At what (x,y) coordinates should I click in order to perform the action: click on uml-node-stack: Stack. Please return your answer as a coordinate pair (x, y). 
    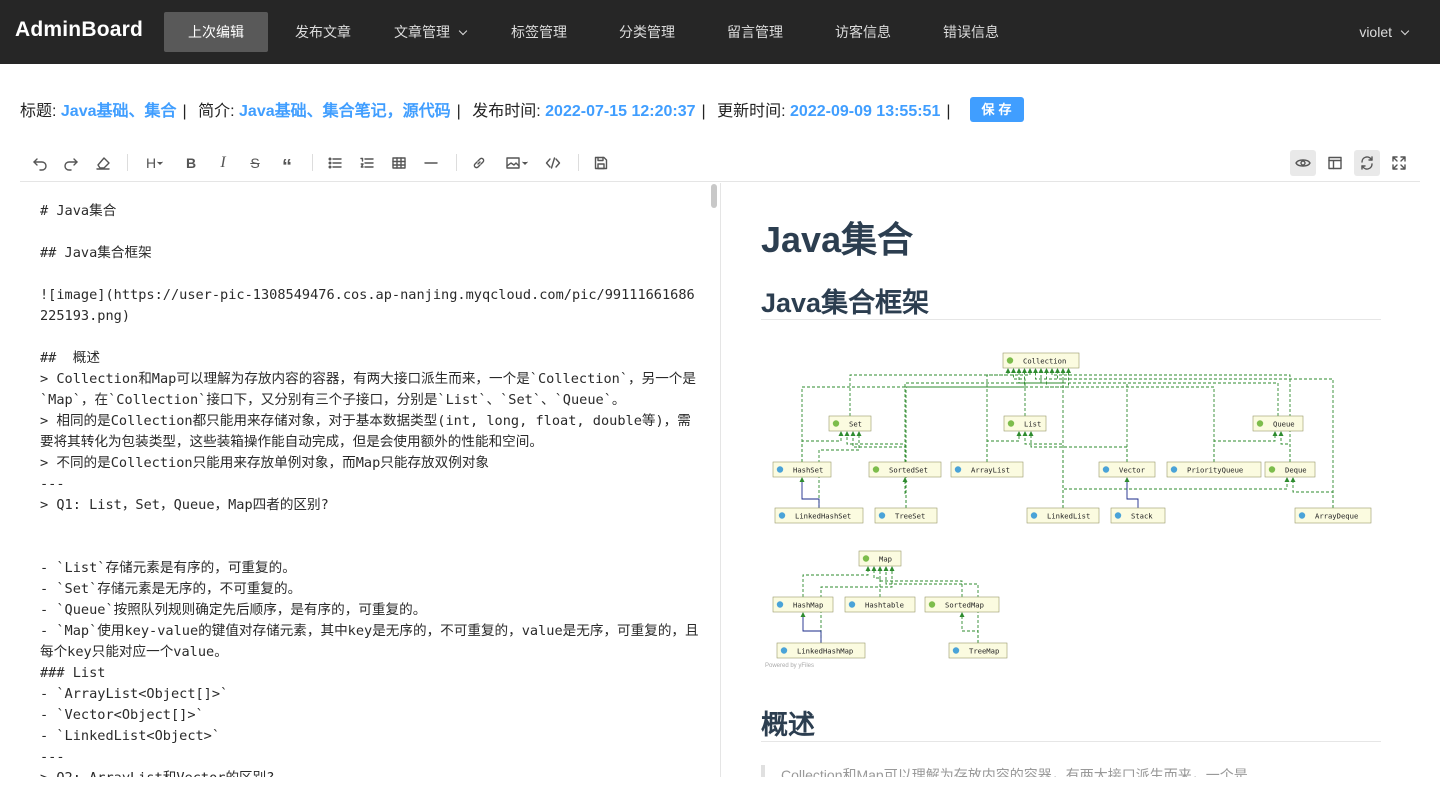
    Looking at the image, I should click on (1138, 515).